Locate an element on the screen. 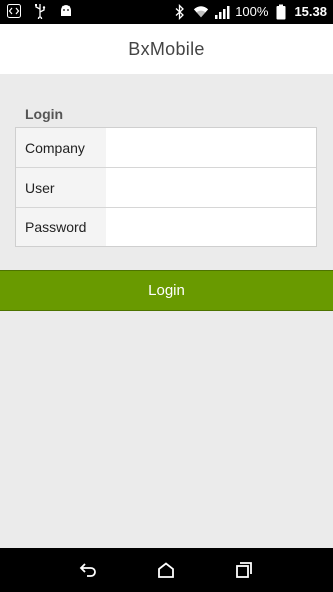 The height and width of the screenshot is (592, 333). battery-percent: 100% is located at coordinates (252, 11).